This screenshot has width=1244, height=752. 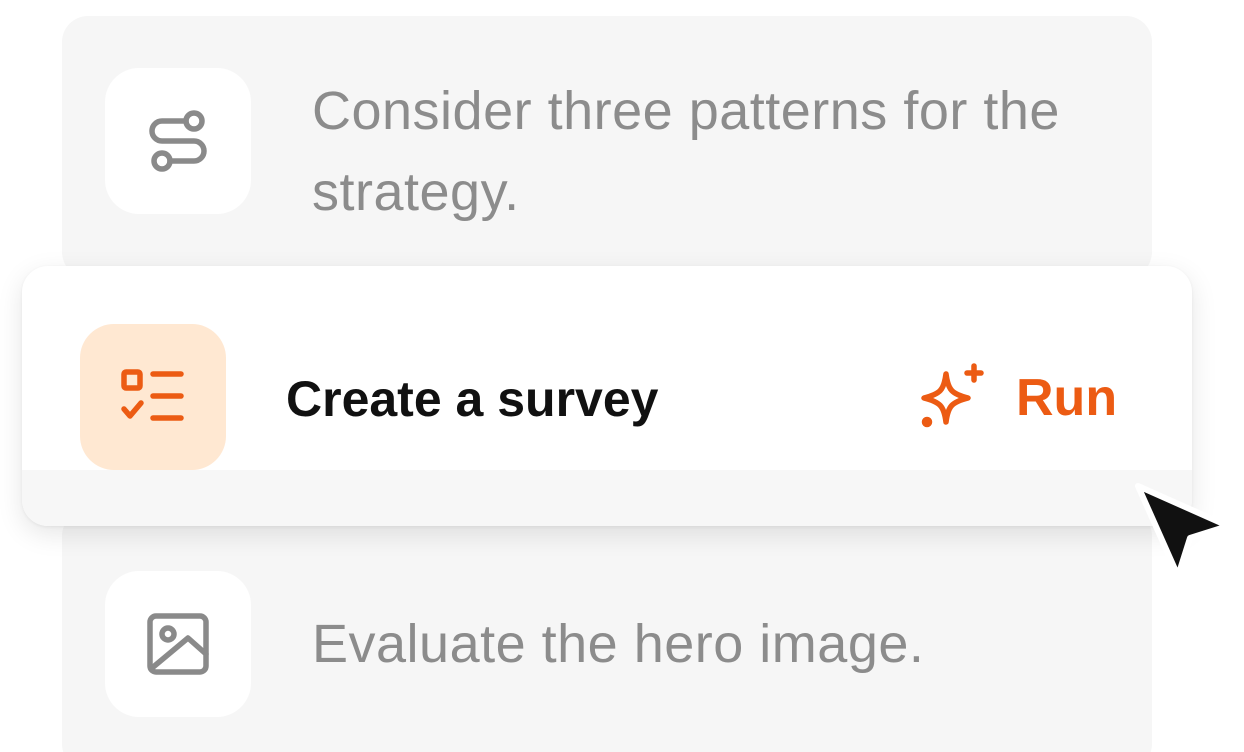 What do you see at coordinates (1183, 531) in the screenshot?
I see `arrow-pointer-icon` at bounding box center [1183, 531].